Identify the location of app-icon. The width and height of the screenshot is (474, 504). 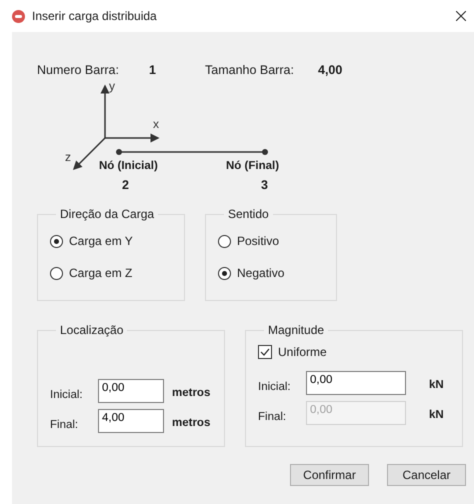
(18, 16).